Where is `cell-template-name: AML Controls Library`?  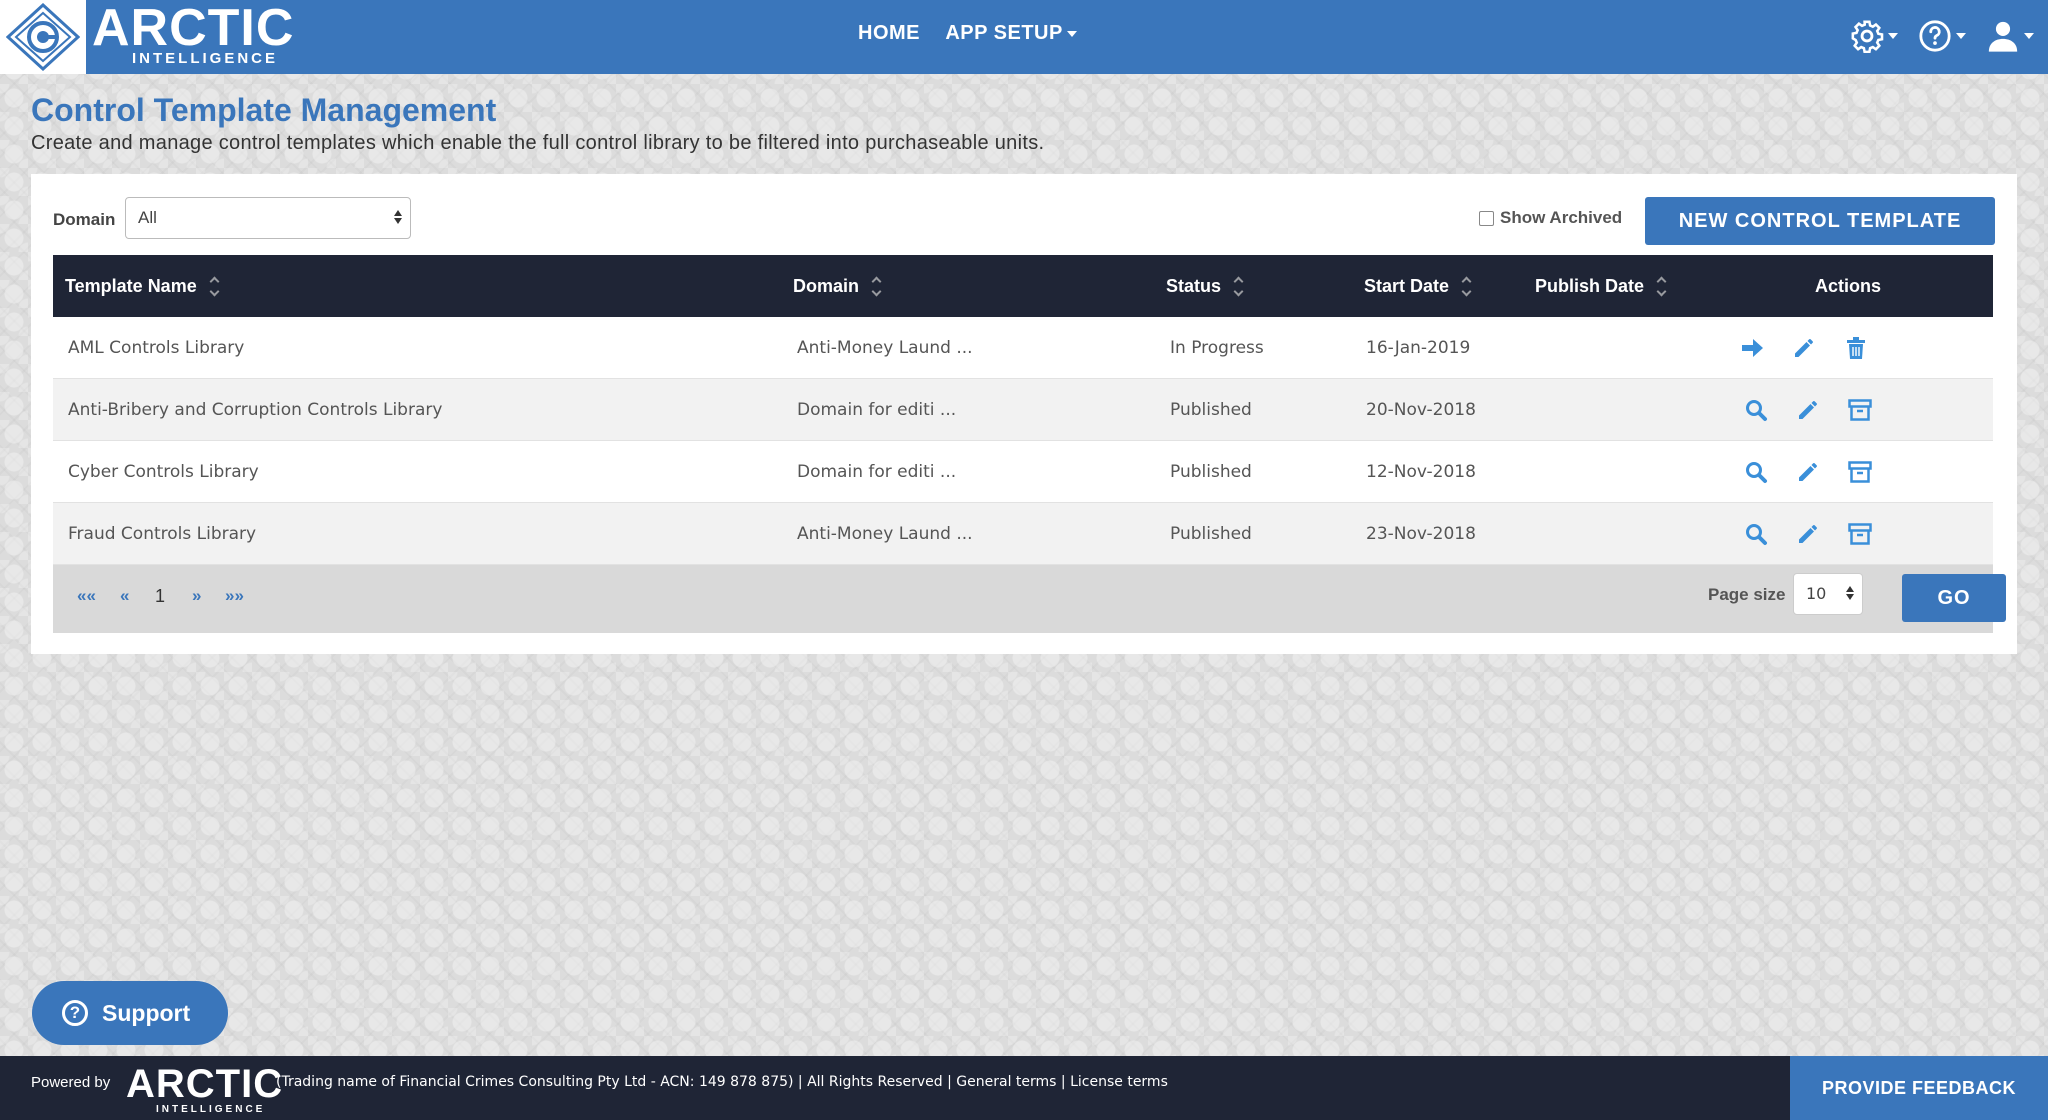 cell-template-name: AML Controls Library is located at coordinates (156, 348).